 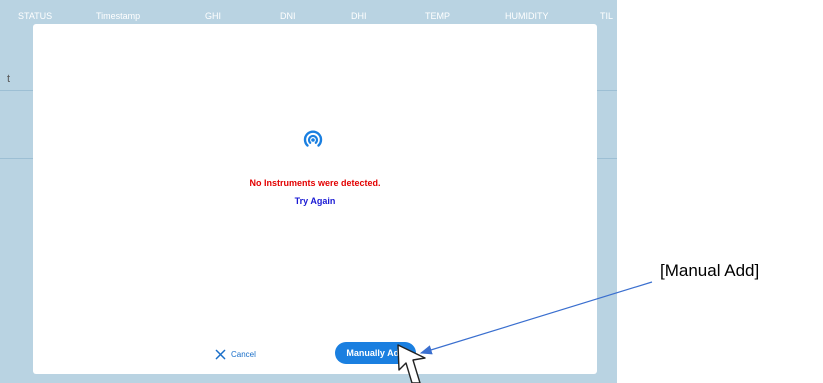 I want to click on column-header-ghi: GHI, so click(x=213, y=16).